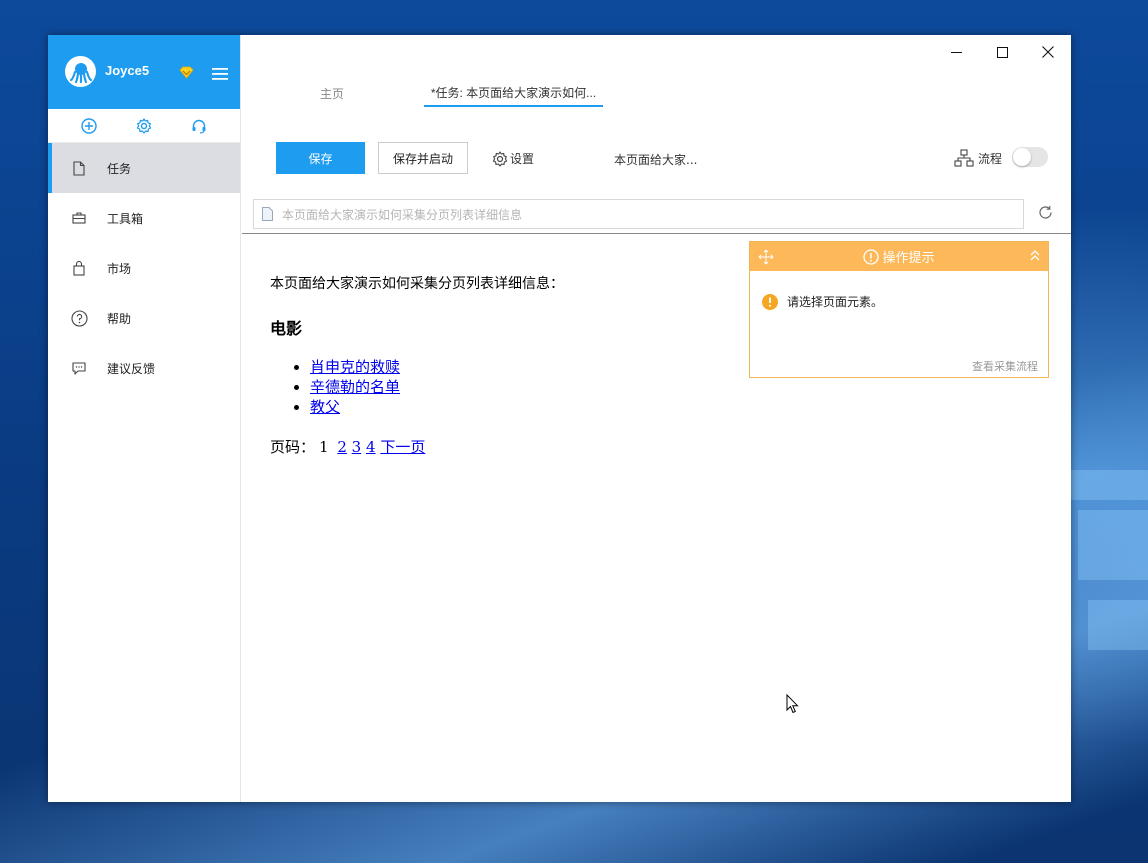  I want to click on help-circle-icon, so click(79, 318).